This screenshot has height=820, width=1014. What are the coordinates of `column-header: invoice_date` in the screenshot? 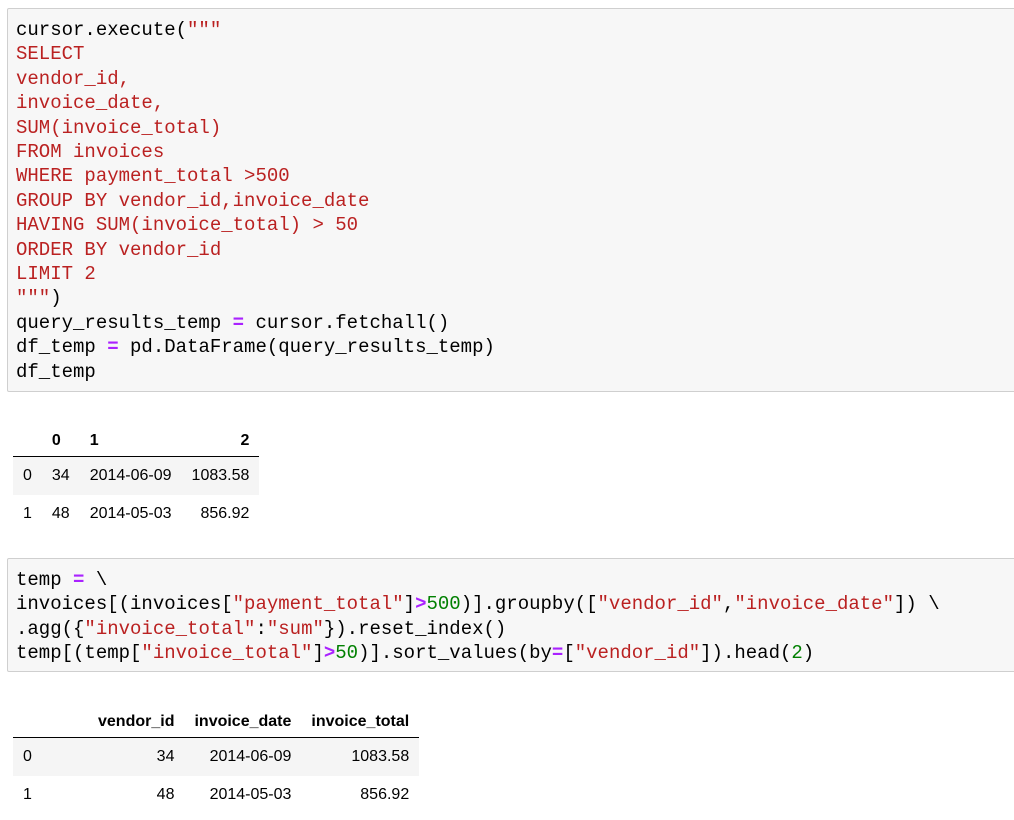 It's located at (243, 722).